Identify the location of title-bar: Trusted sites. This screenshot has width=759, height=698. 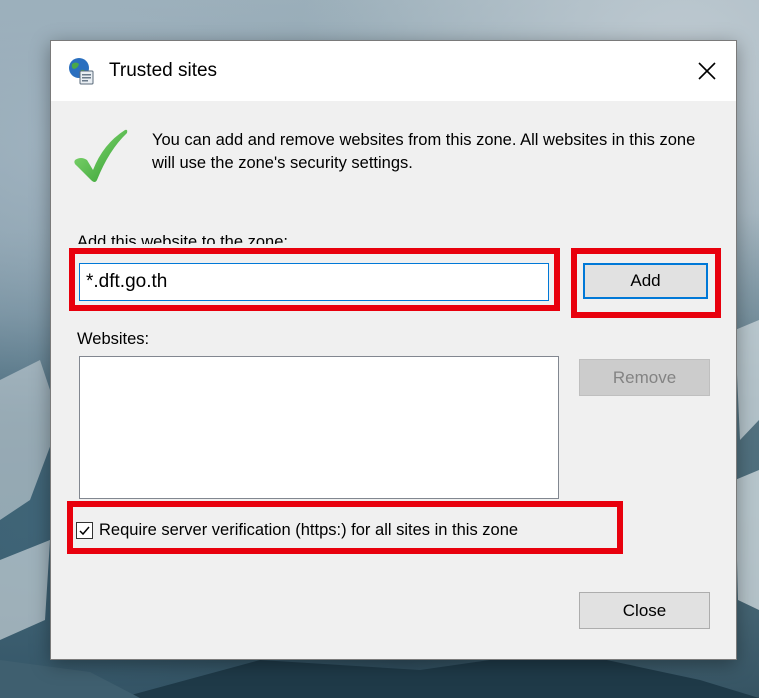
(393, 71).